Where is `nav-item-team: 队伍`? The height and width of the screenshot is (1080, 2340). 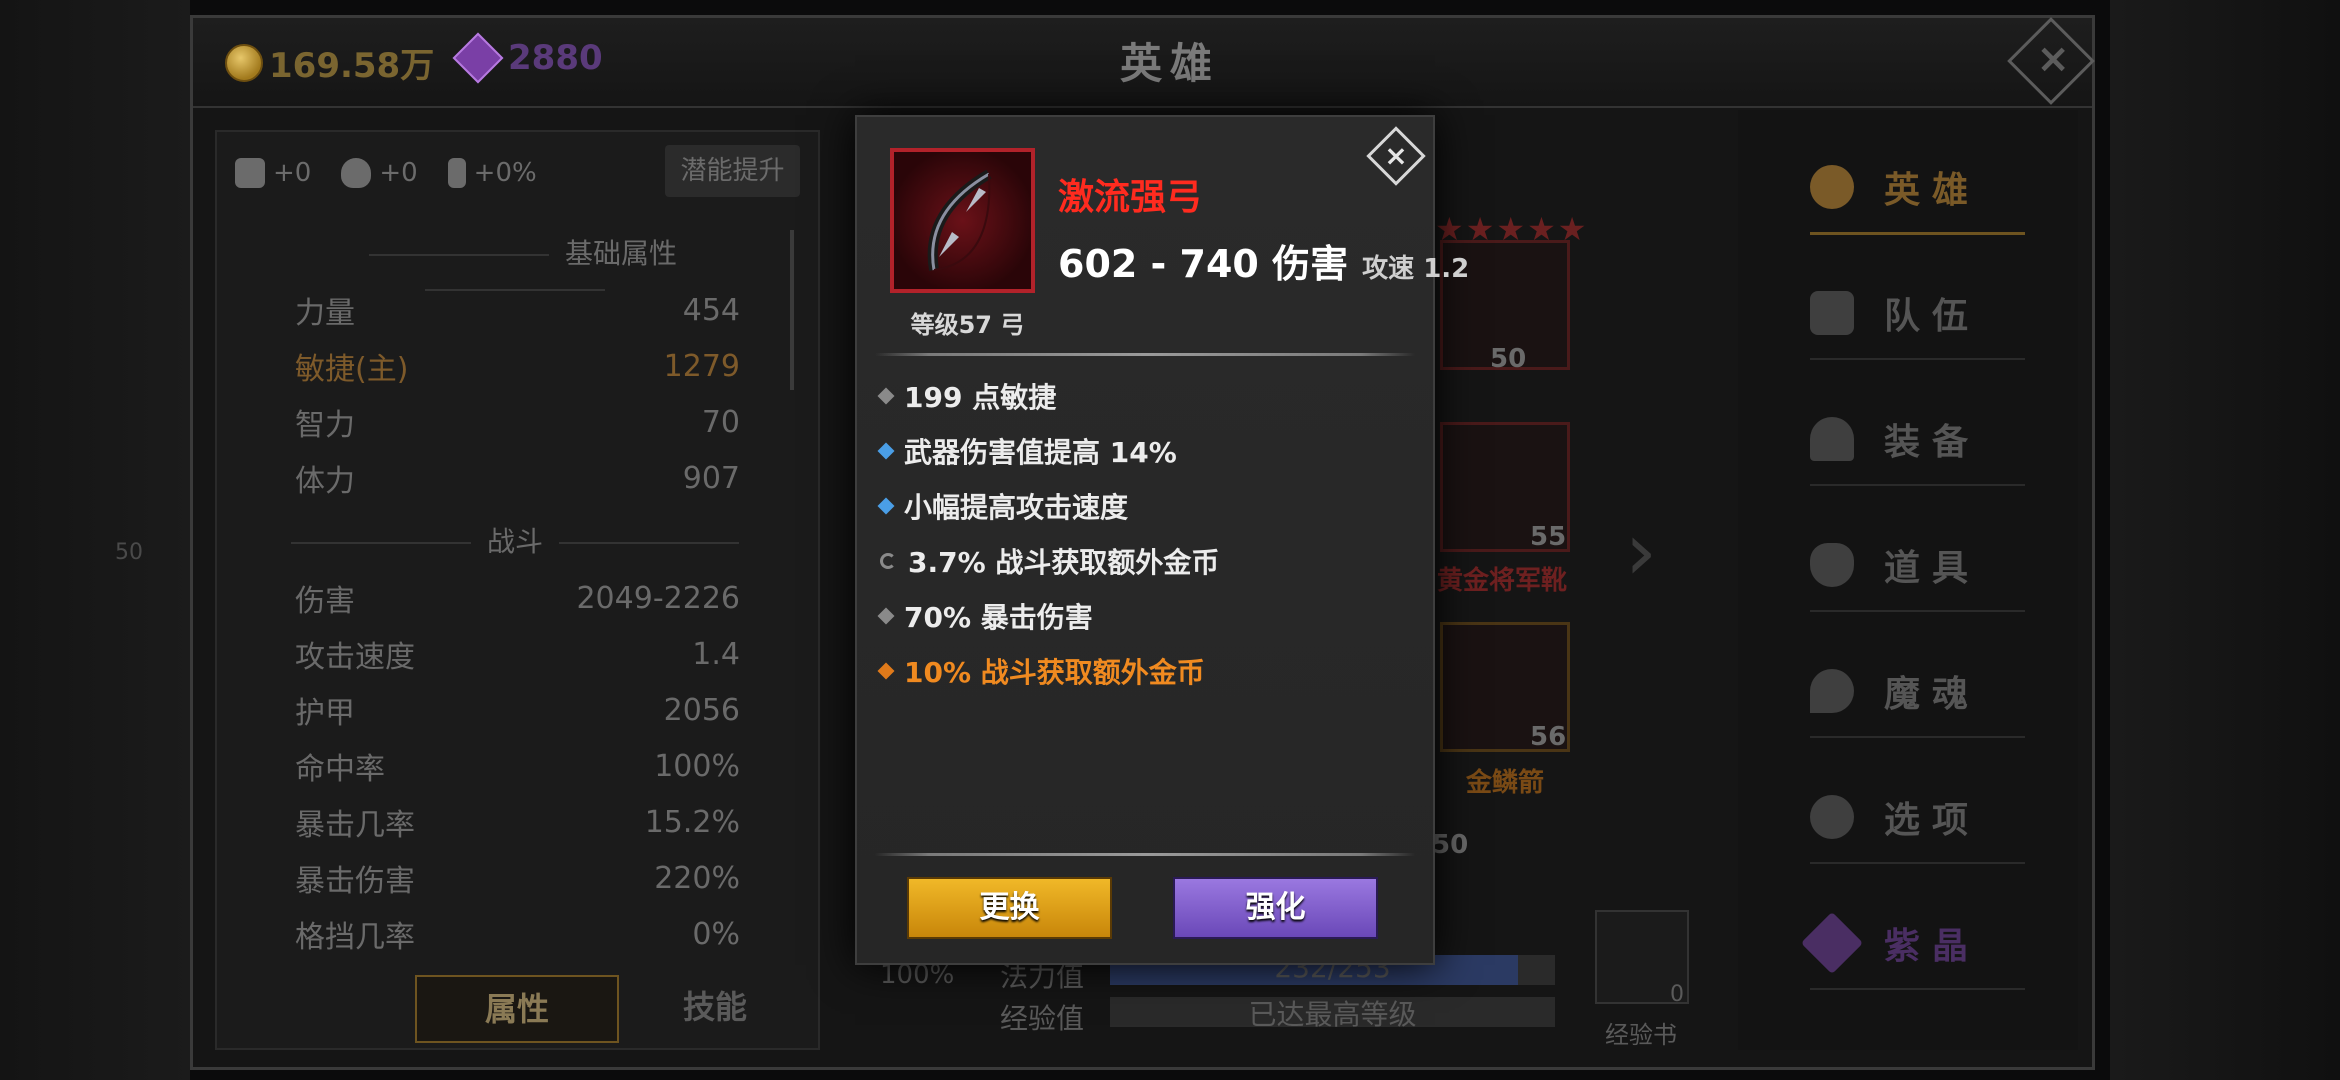
nav-item-team: 队伍 is located at coordinates (1917, 314).